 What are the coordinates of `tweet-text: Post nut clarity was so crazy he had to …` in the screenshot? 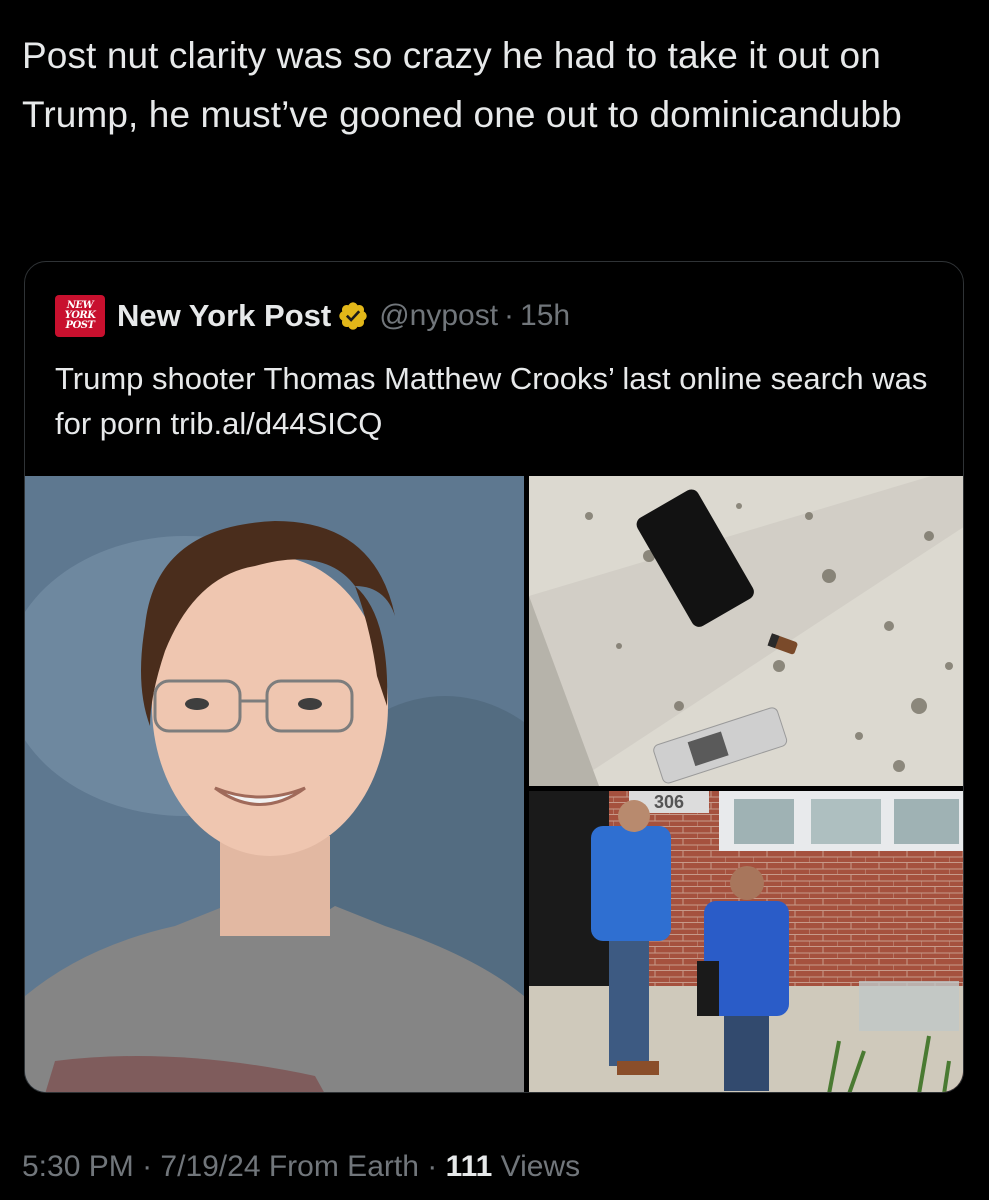 It's located at (462, 85).